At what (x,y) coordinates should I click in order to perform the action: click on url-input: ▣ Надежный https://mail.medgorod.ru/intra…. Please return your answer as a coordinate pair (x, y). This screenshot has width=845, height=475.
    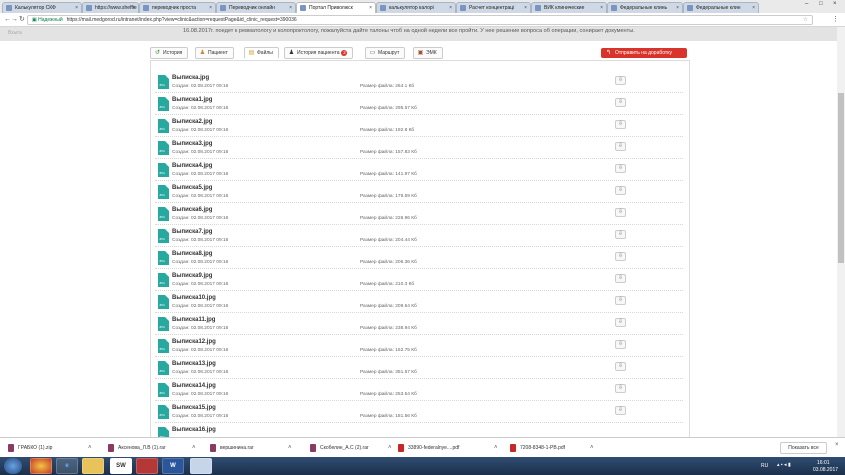
    Looking at the image, I should click on (420, 20).